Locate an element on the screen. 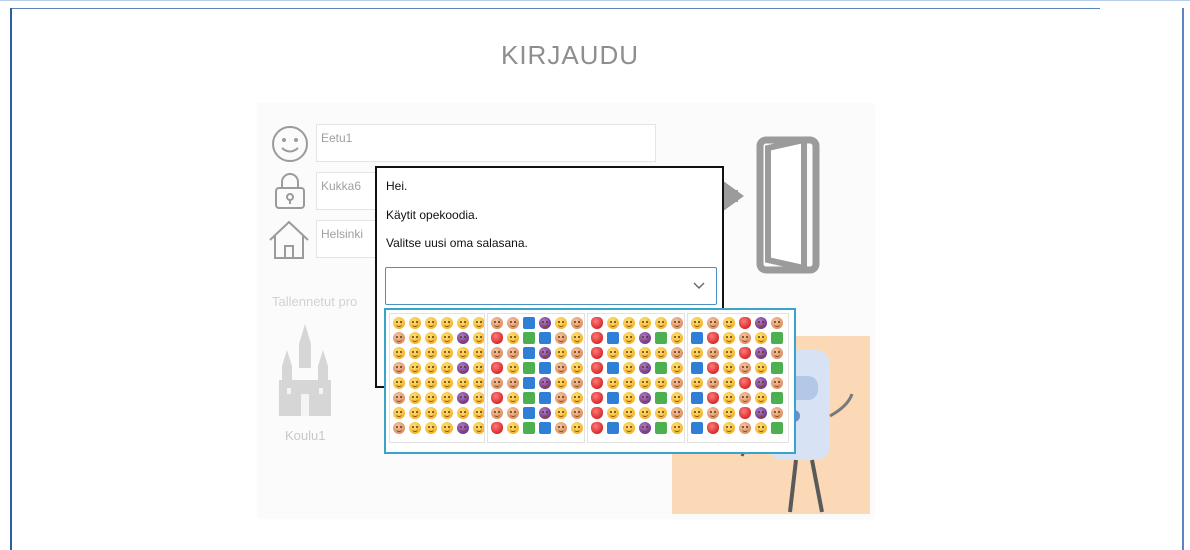  door-icon is located at coordinates (767, 204).